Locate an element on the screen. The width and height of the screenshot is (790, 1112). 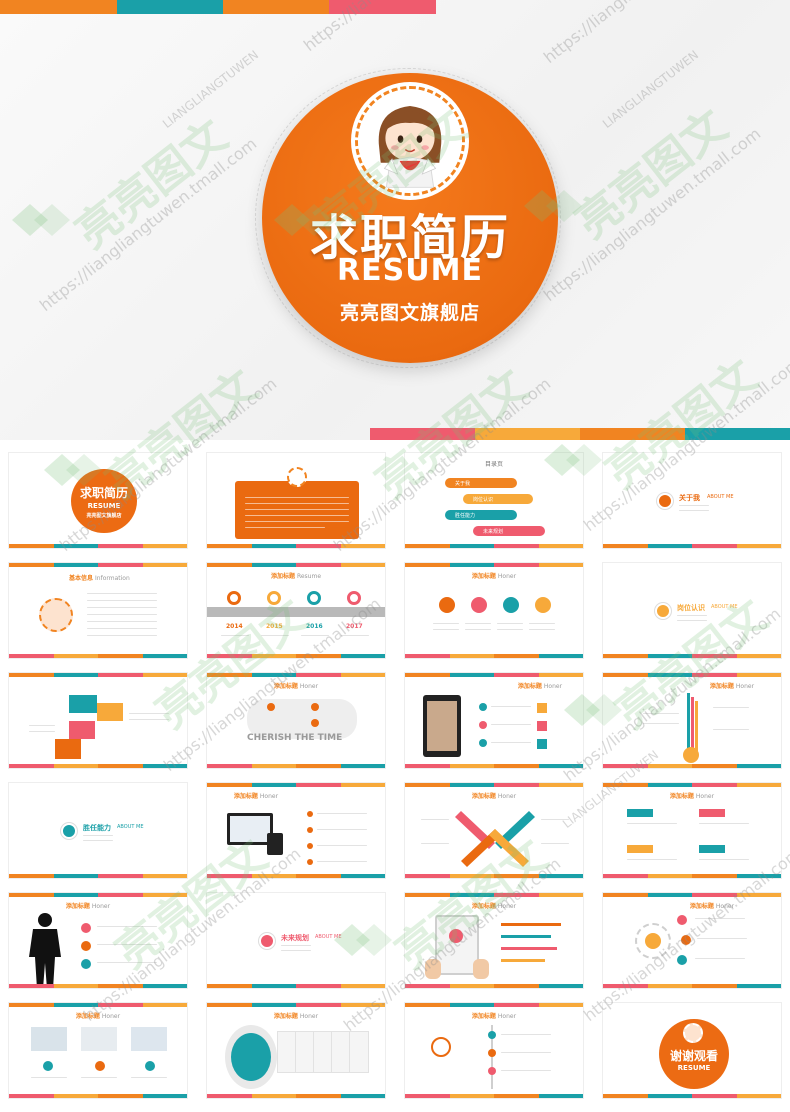
hero-shop-name: 亮亮图文旗舰店 is located at coordinates (409, 313).